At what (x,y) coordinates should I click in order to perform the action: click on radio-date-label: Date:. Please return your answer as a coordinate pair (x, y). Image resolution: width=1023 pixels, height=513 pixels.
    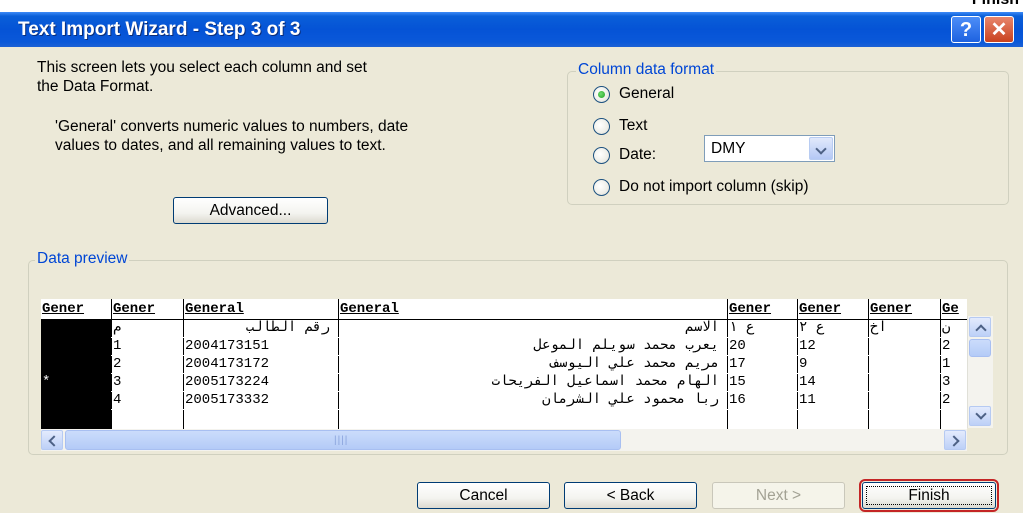
    Looking at the image, I should click on (638, 154).